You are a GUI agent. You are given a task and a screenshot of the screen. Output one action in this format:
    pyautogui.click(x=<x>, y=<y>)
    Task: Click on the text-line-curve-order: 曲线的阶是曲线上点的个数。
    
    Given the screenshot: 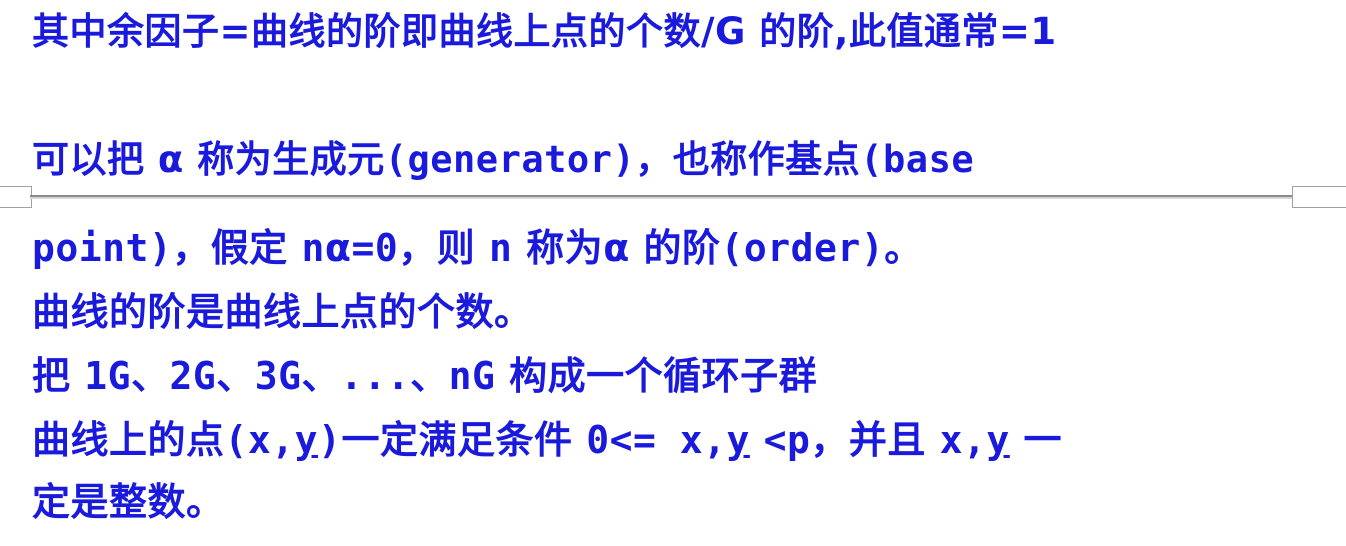 What is the action you would take?
    pyautogui.click(x=282, y=312)
    